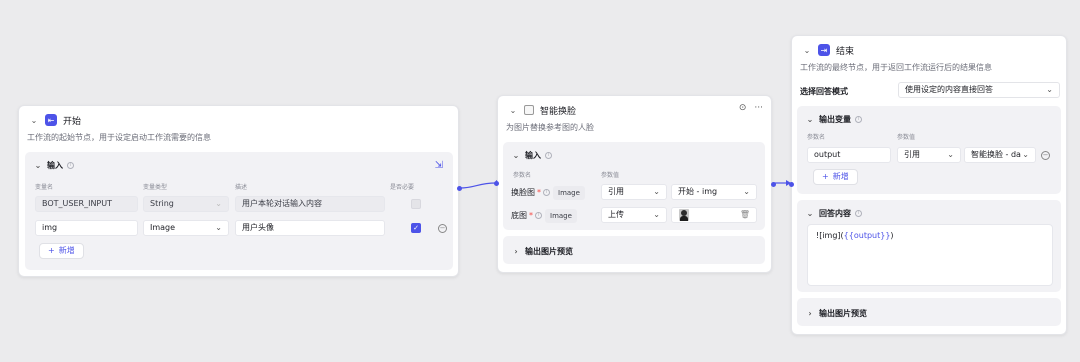  I want to click on node-title: 开始, so click(72, 121).